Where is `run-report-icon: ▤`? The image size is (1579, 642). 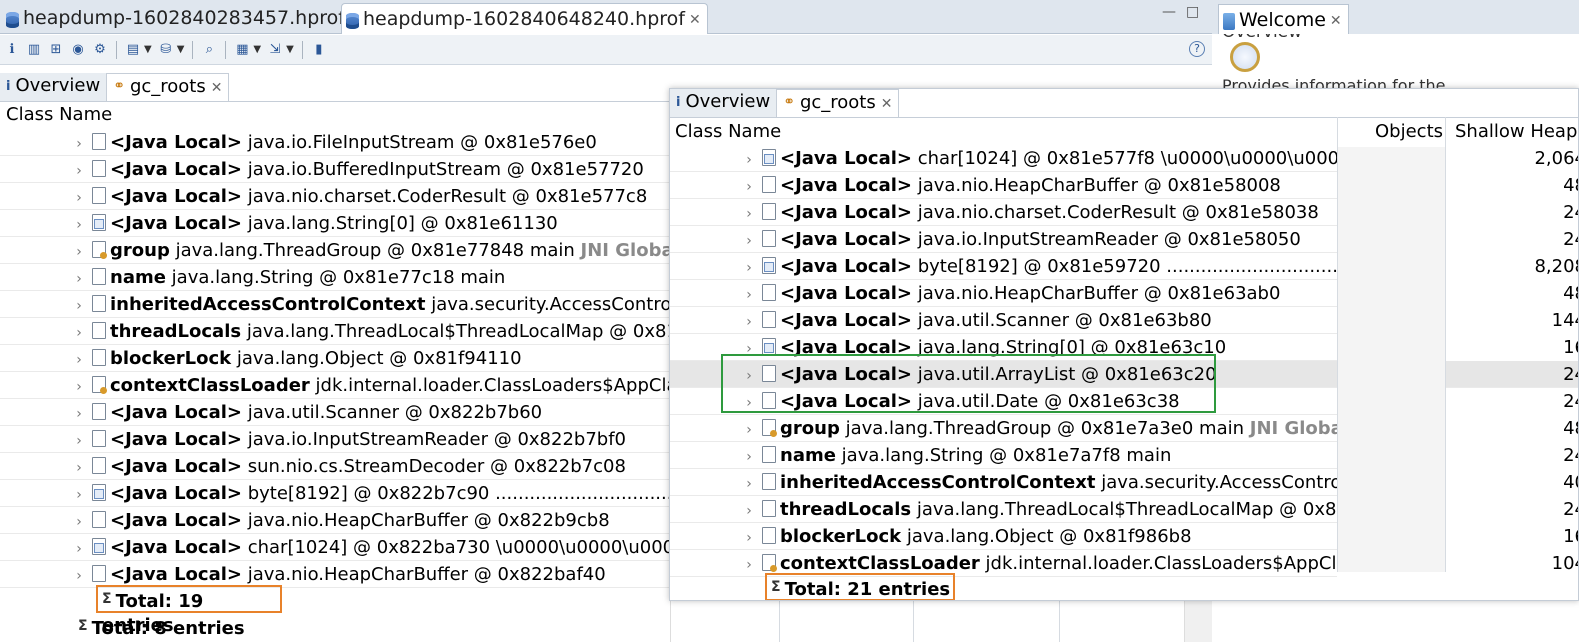 run-report-icon: ▤ is located at coordinates (133, 50).